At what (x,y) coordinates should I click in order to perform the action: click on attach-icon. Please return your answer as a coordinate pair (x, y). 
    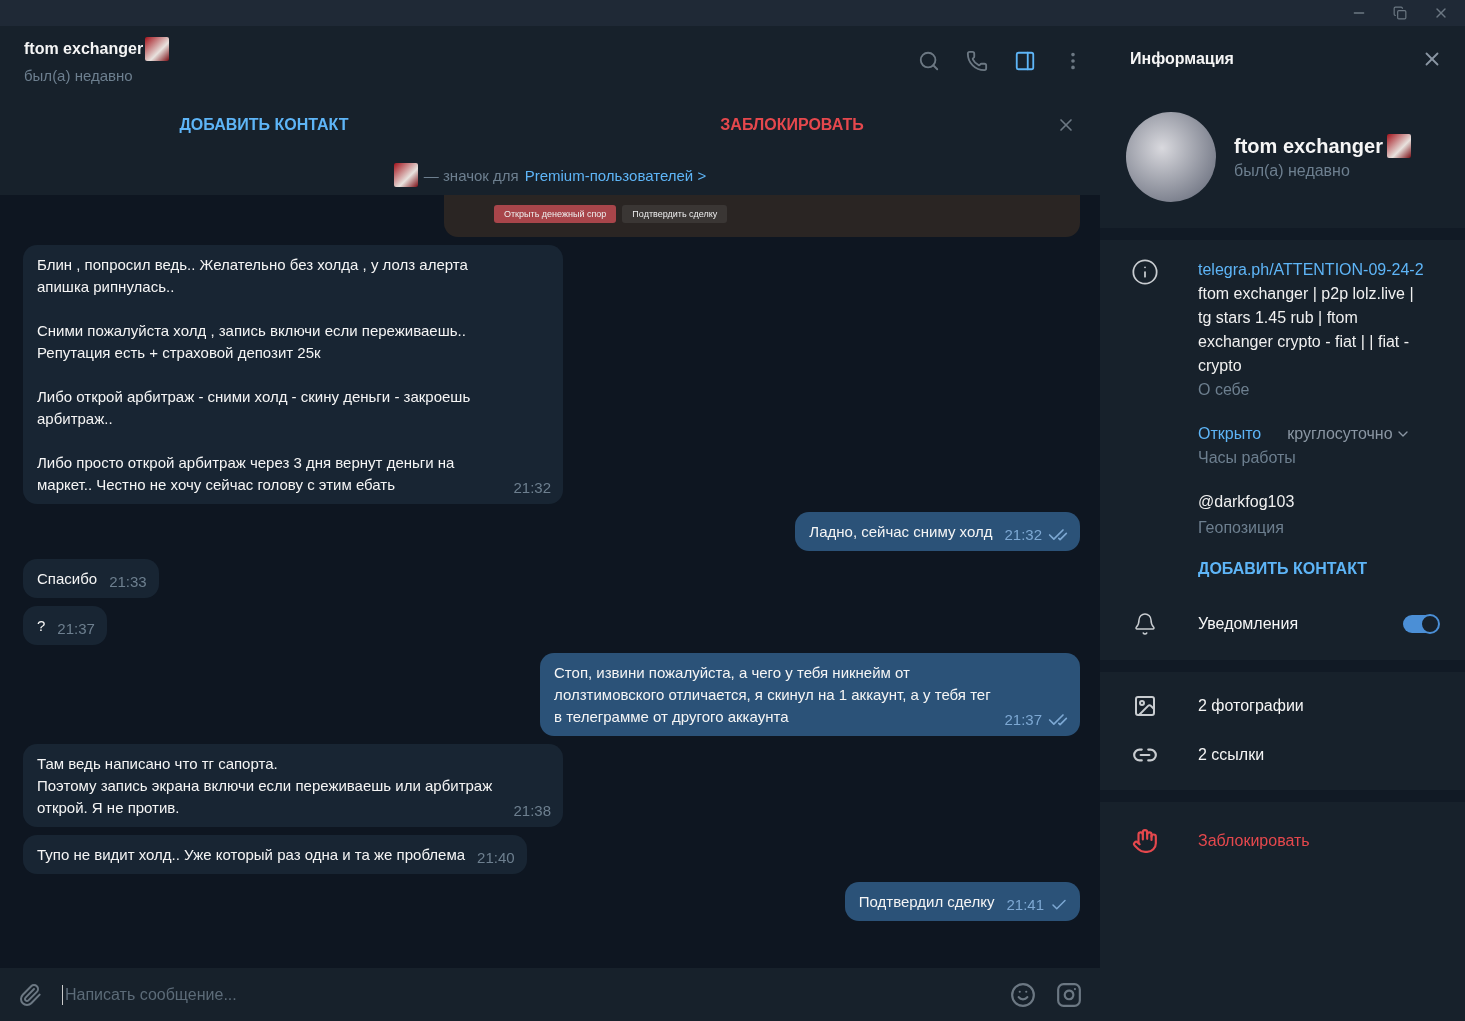
    Looking at the image, I should click on (30, 994).